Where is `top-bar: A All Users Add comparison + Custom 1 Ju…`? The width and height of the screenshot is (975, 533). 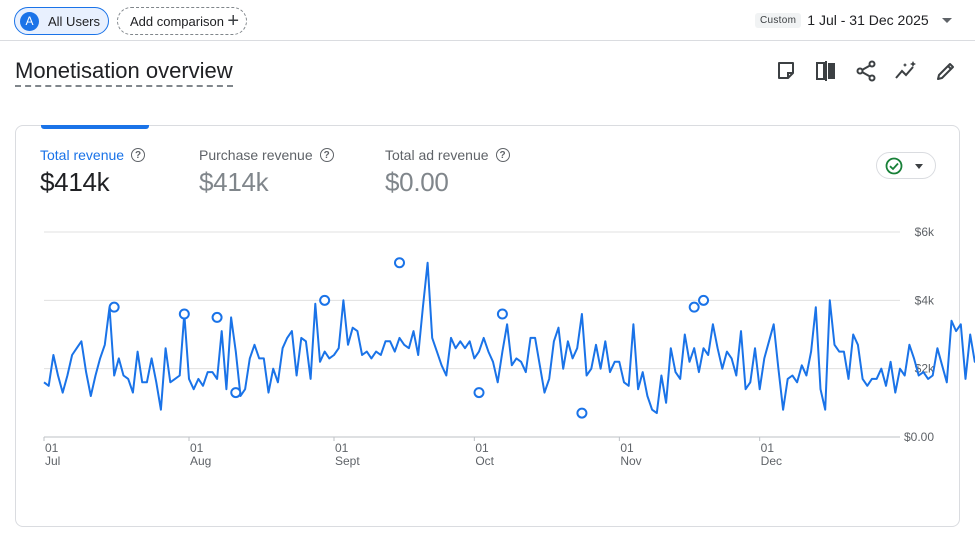
top-bar: A All Users Add comparison + Custom 1 Ju… is located at coordinates (487, 20).